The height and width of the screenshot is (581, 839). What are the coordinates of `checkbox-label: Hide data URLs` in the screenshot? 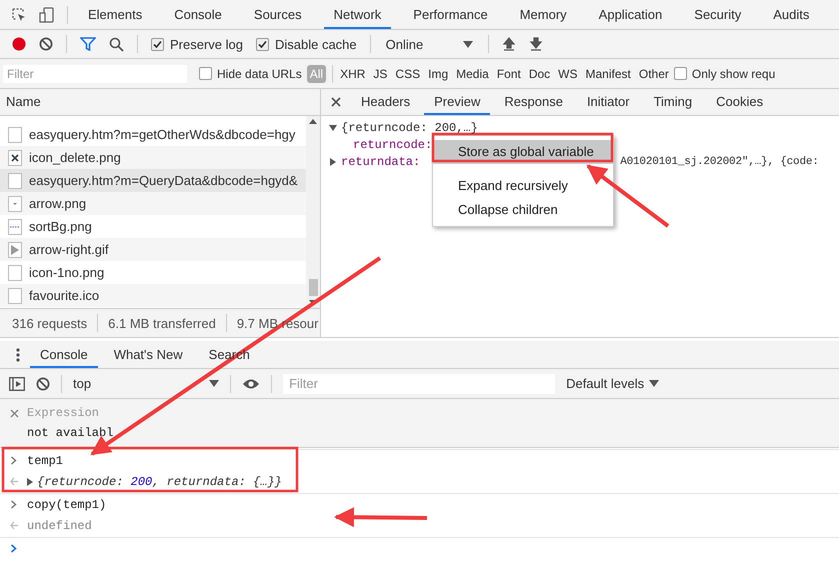 It's located at (259, 73).